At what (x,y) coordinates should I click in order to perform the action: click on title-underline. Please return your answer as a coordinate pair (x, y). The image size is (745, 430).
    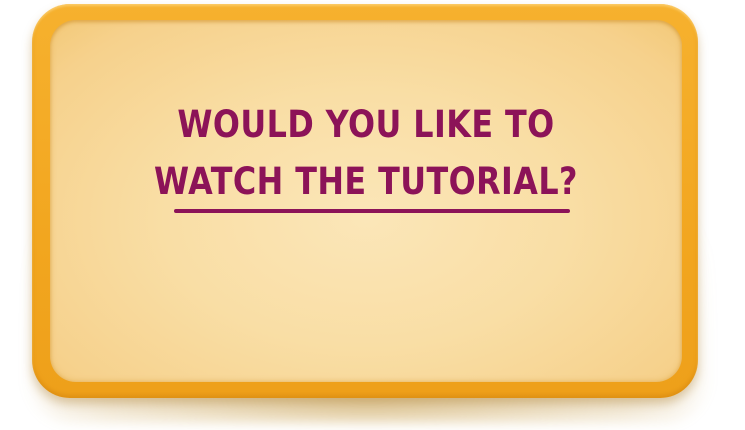
    Looking at the image, I should click on (372, 211).